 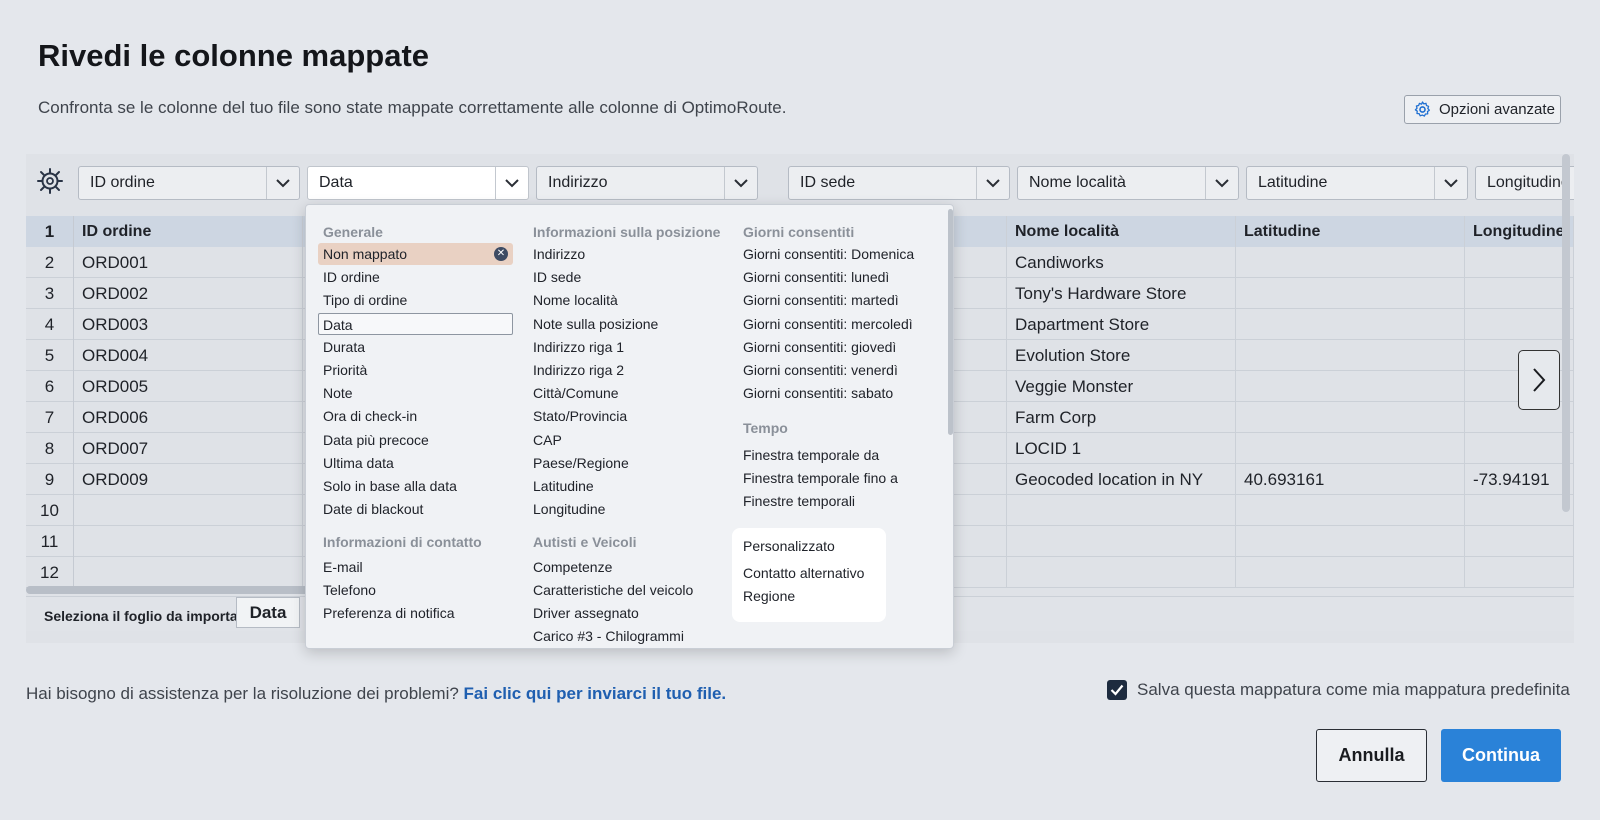 What do you see at coordinates (803, 573) in the screenshot?
I see `dropdown-option: Contatto alternativo` at bounding box center [803, 573].